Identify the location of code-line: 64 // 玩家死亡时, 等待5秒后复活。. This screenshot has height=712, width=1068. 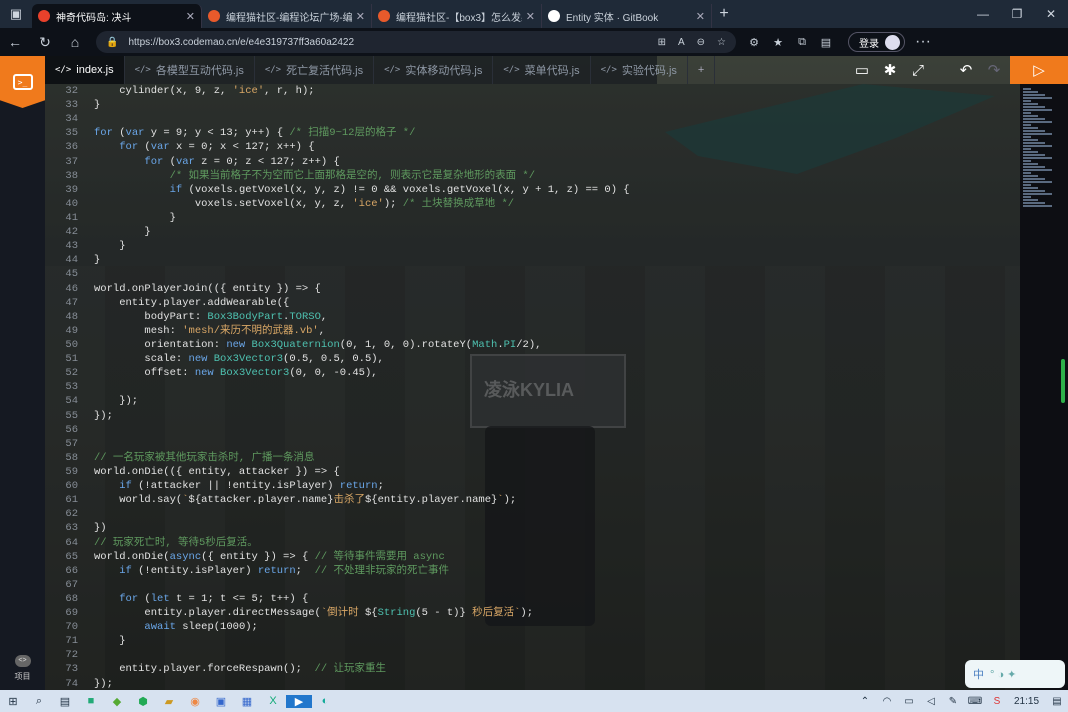
(532, 543).